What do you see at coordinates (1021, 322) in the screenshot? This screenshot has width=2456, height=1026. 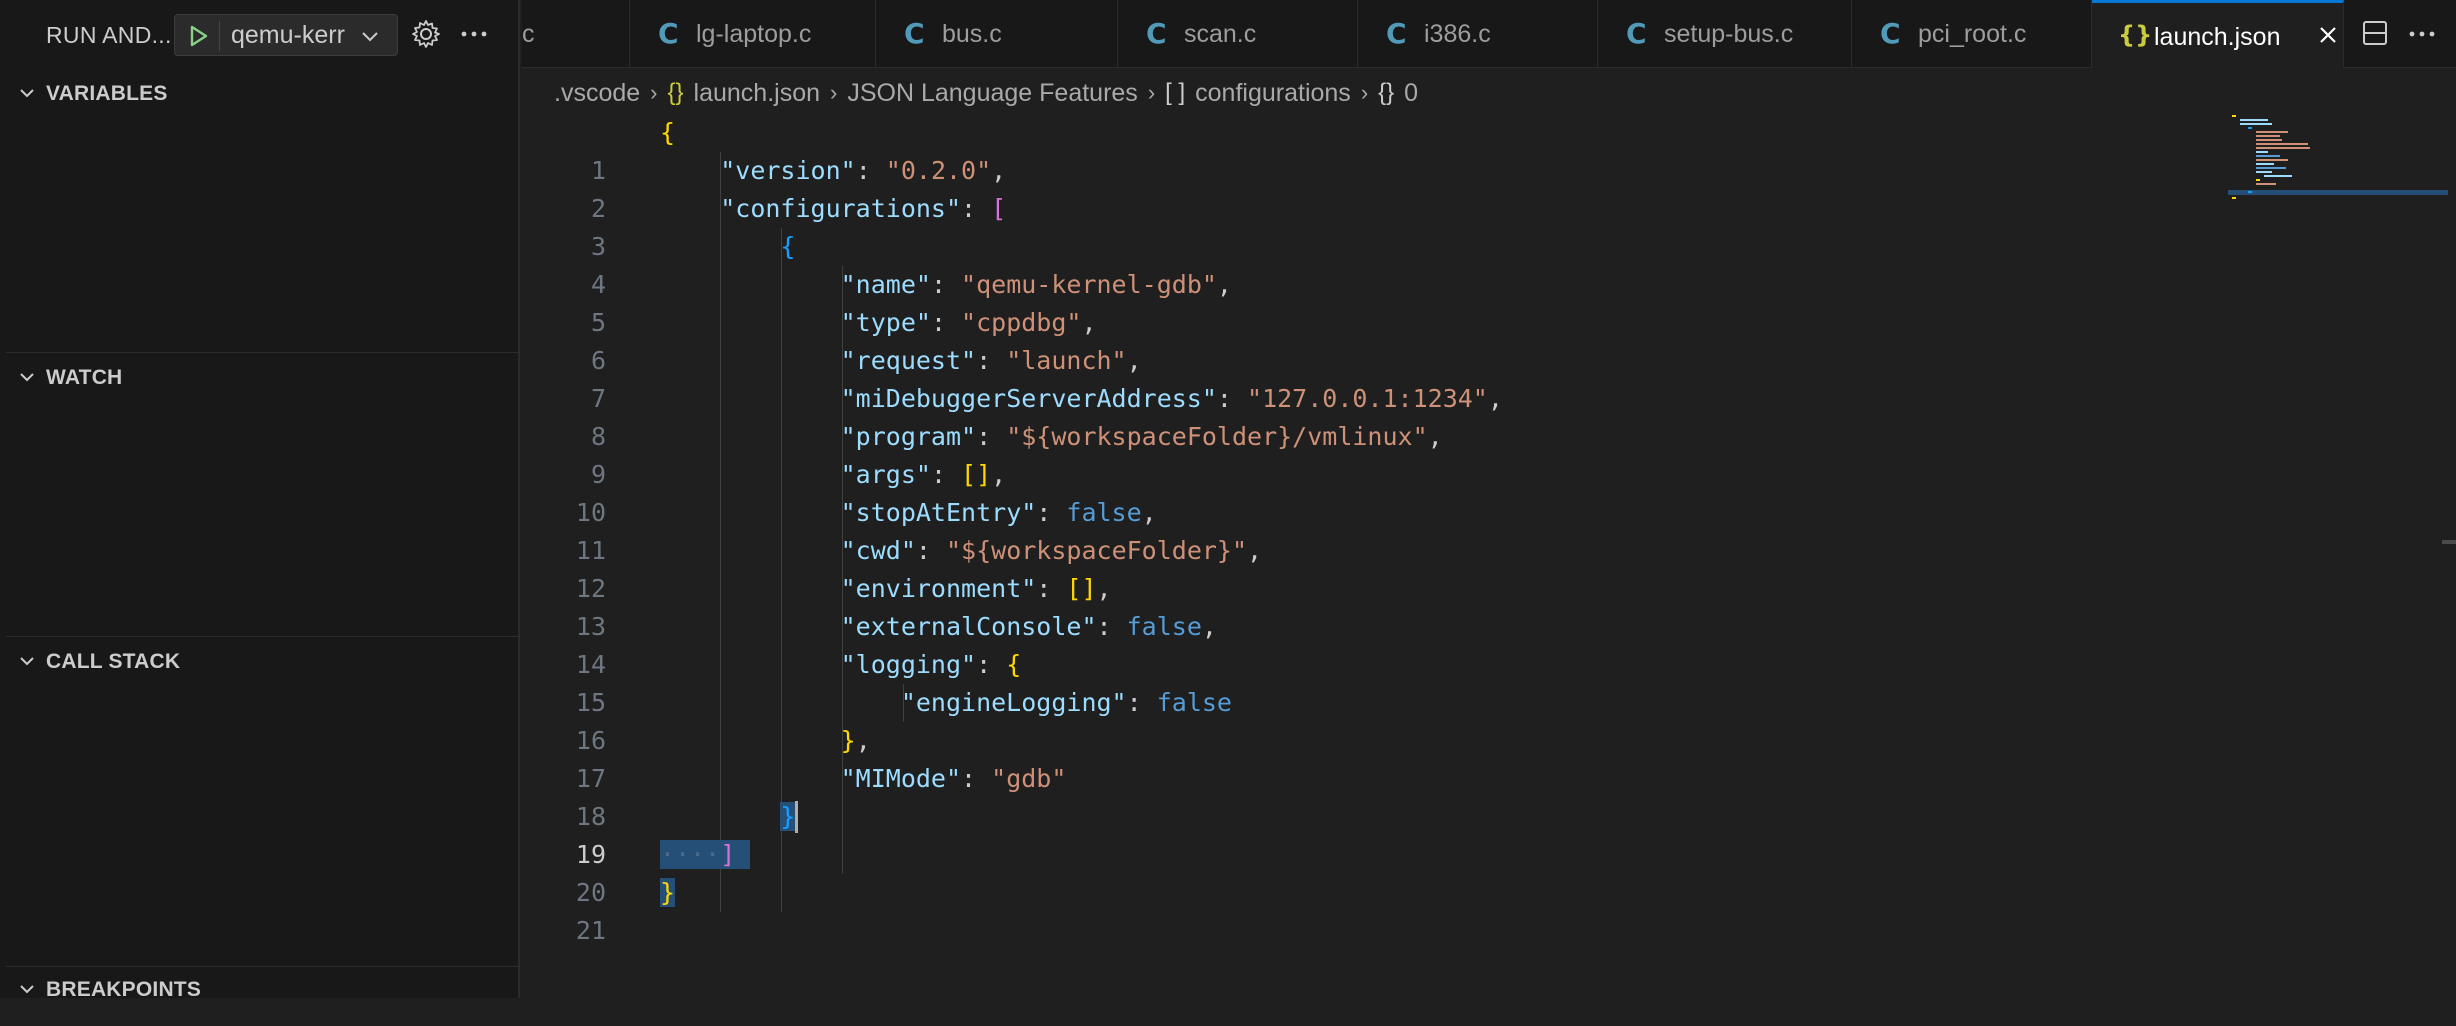 I see `json-string: "cppdbg"` at bounding box center [1021, 322].